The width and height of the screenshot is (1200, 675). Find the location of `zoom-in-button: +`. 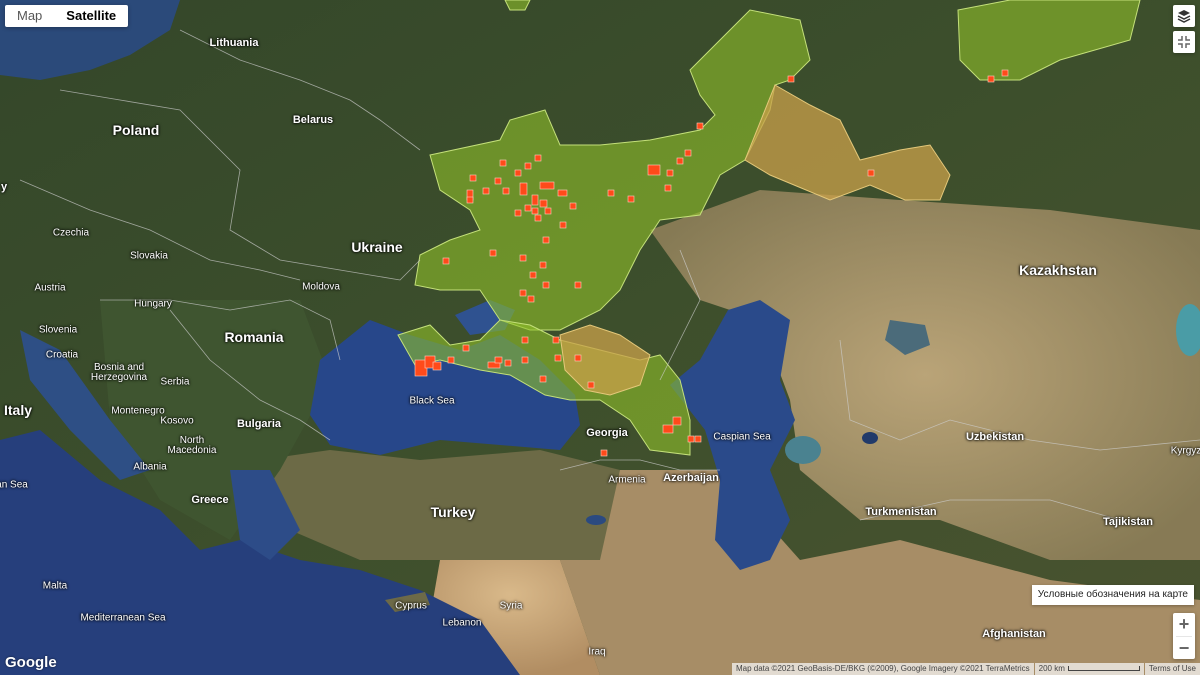

zoom-in-button: + is located at coordinates (1184, 624).